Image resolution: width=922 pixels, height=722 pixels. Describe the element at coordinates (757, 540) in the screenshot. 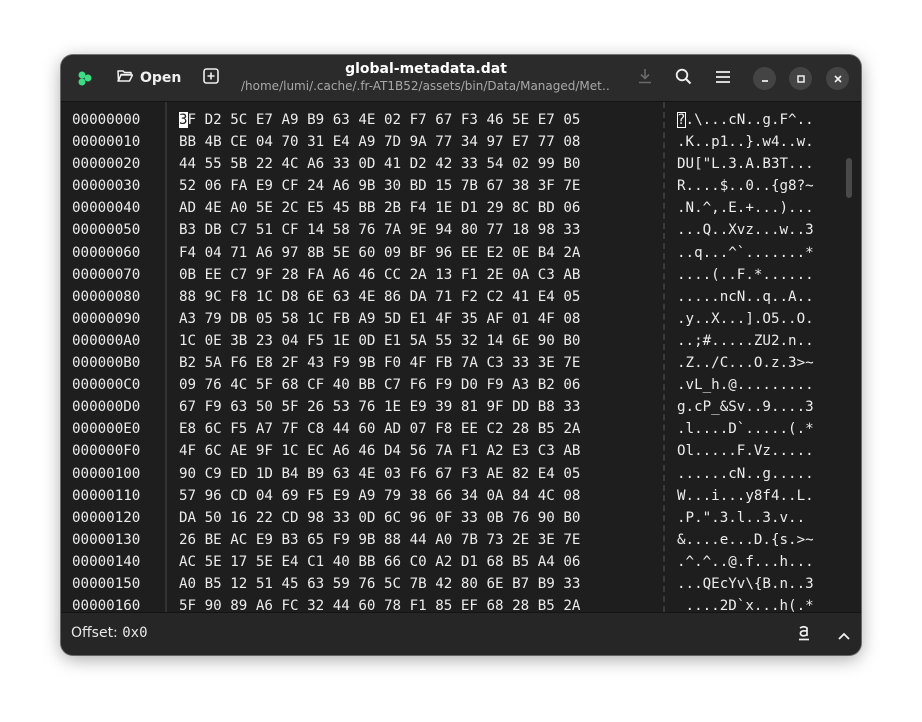

I see `ascii-row: &....e...D.{s.>~` at that location.